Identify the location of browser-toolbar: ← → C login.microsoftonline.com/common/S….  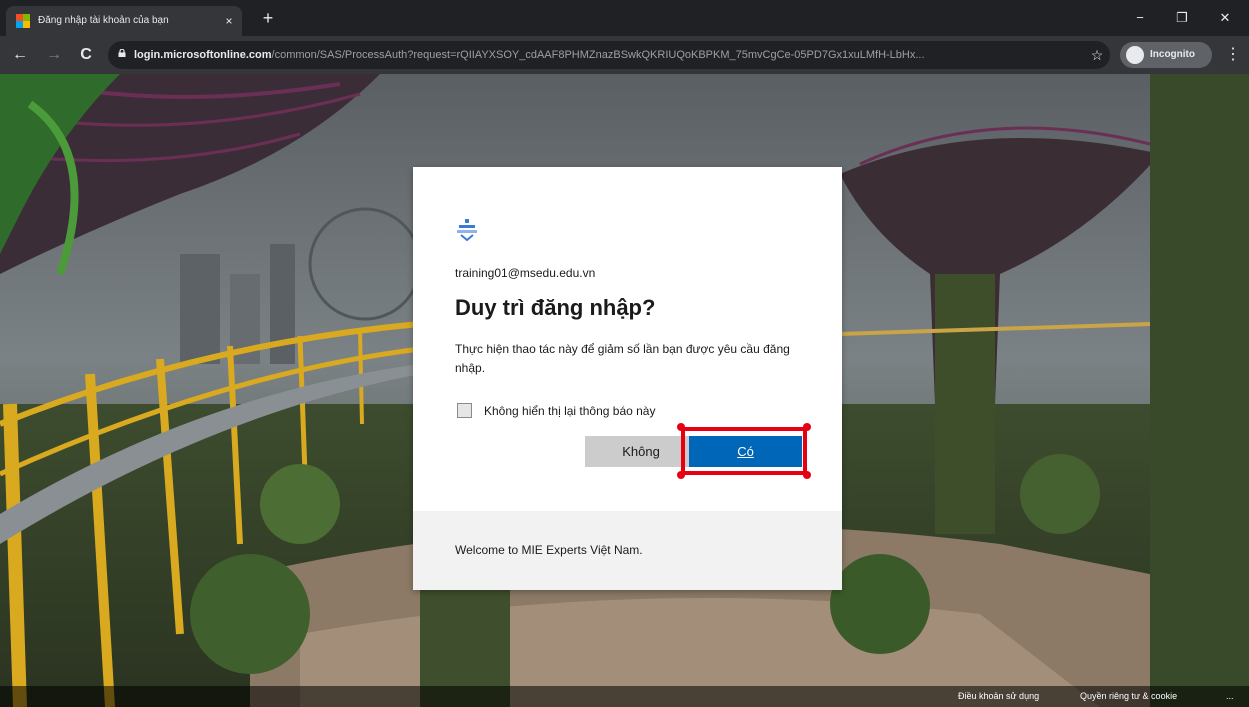
(624, 55).